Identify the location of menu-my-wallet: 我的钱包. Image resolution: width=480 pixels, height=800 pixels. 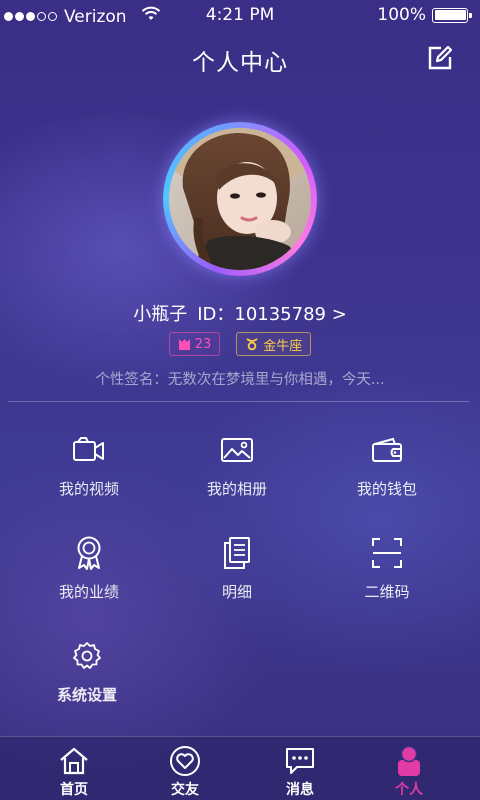
(387, 472).